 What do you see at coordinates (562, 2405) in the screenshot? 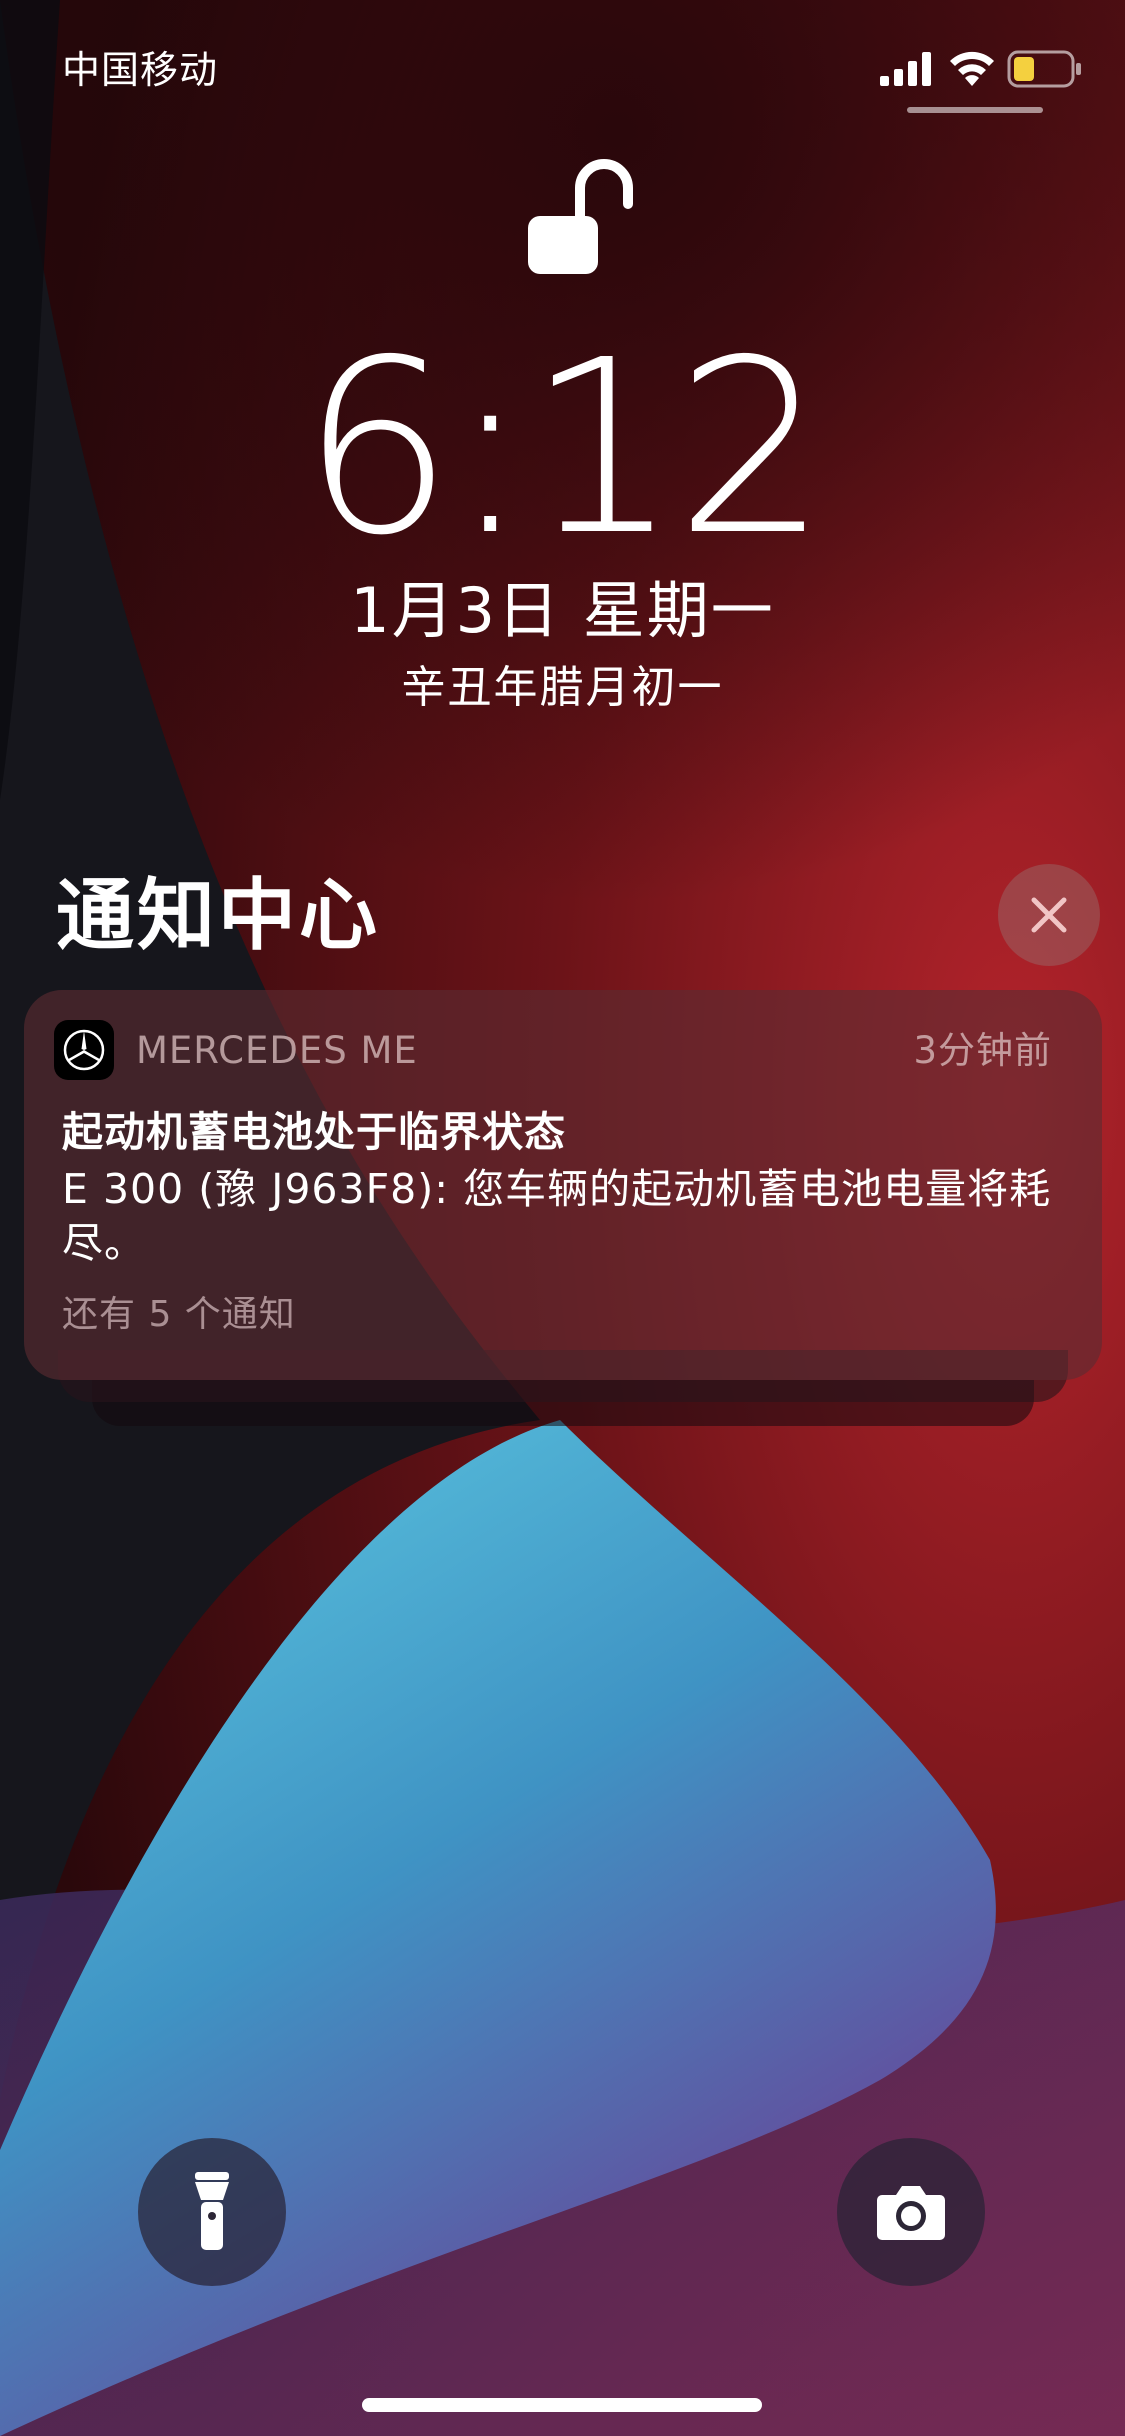
I see `home-indicator` at bounding box center [562, 2405].